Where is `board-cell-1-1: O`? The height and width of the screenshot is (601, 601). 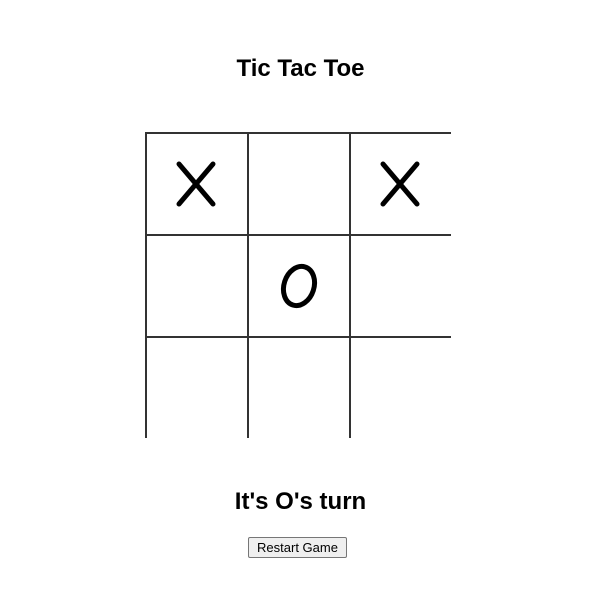
board-cell-1-1: O is located at coordinates (299, 286).